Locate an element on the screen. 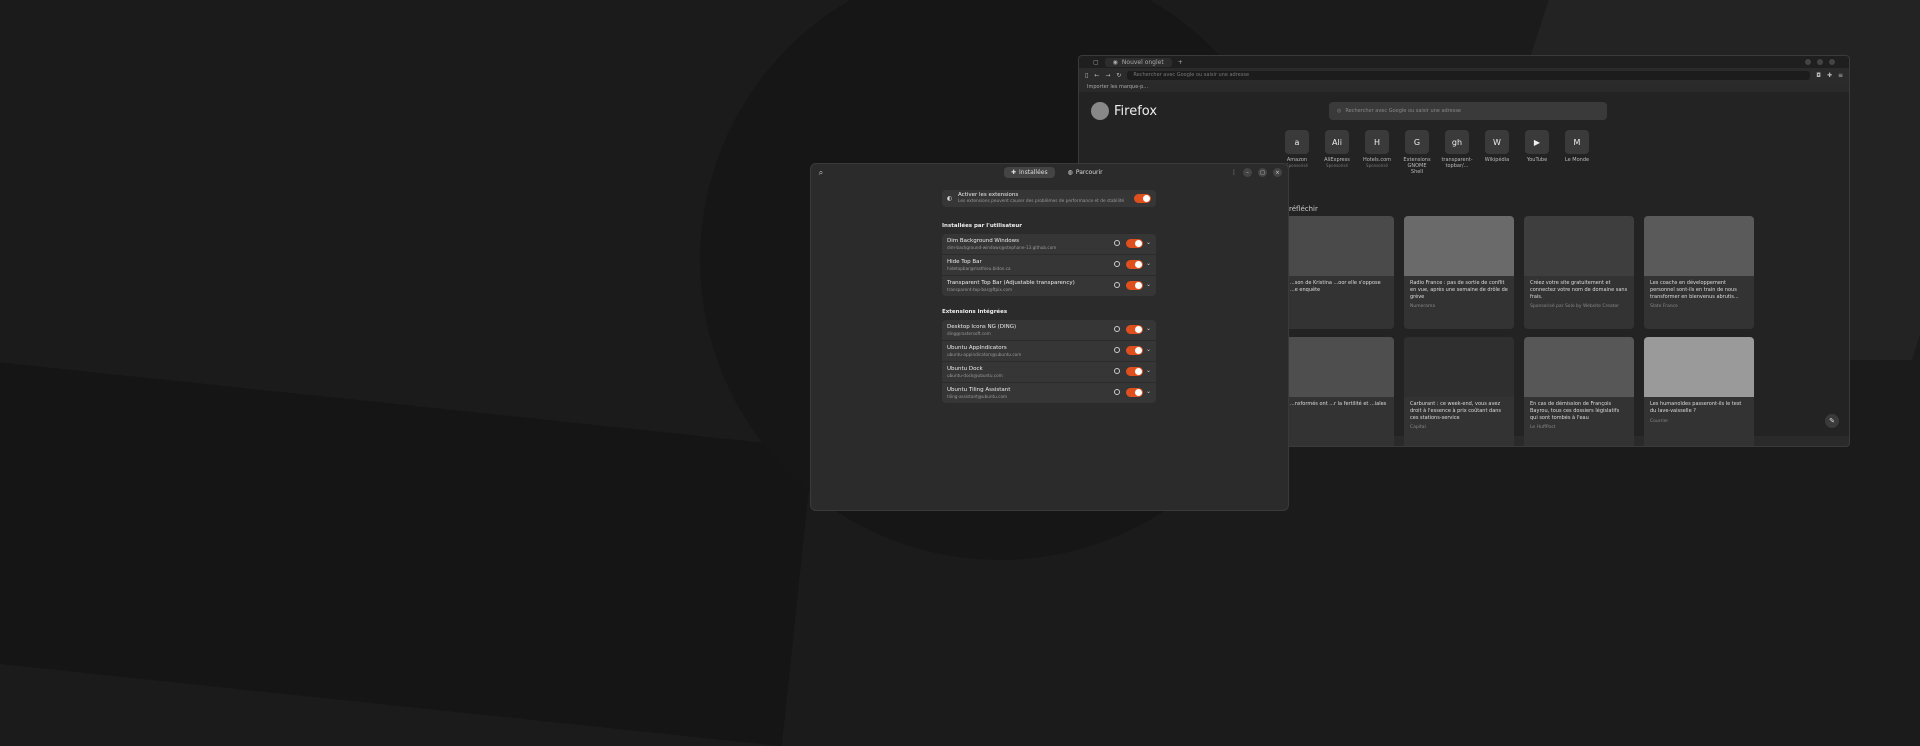  top-site: ▶ YouTube is located at coordinates (1537, 152).